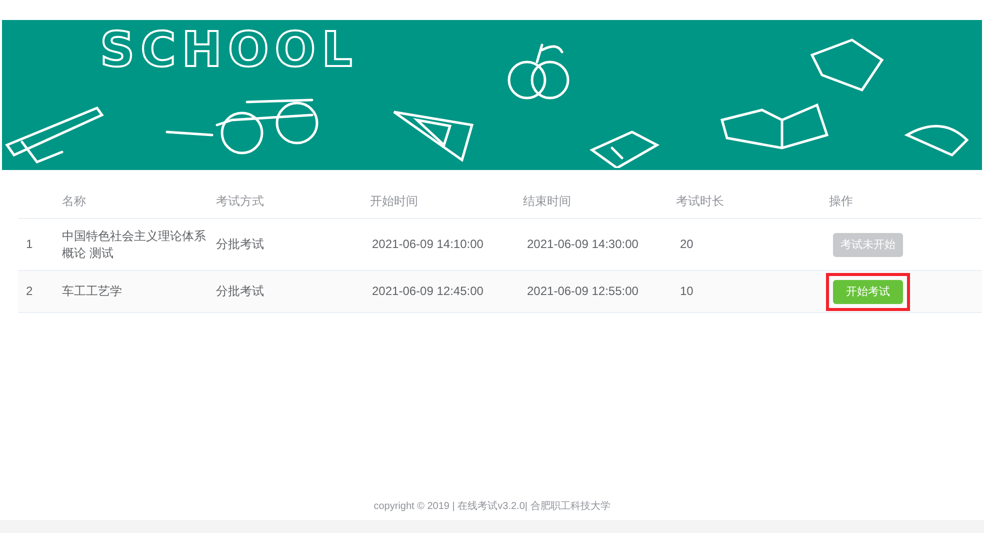  Describe the element at coordinates (700, 201) in the screenshot. I see `column-header: 考试时长` at that location.